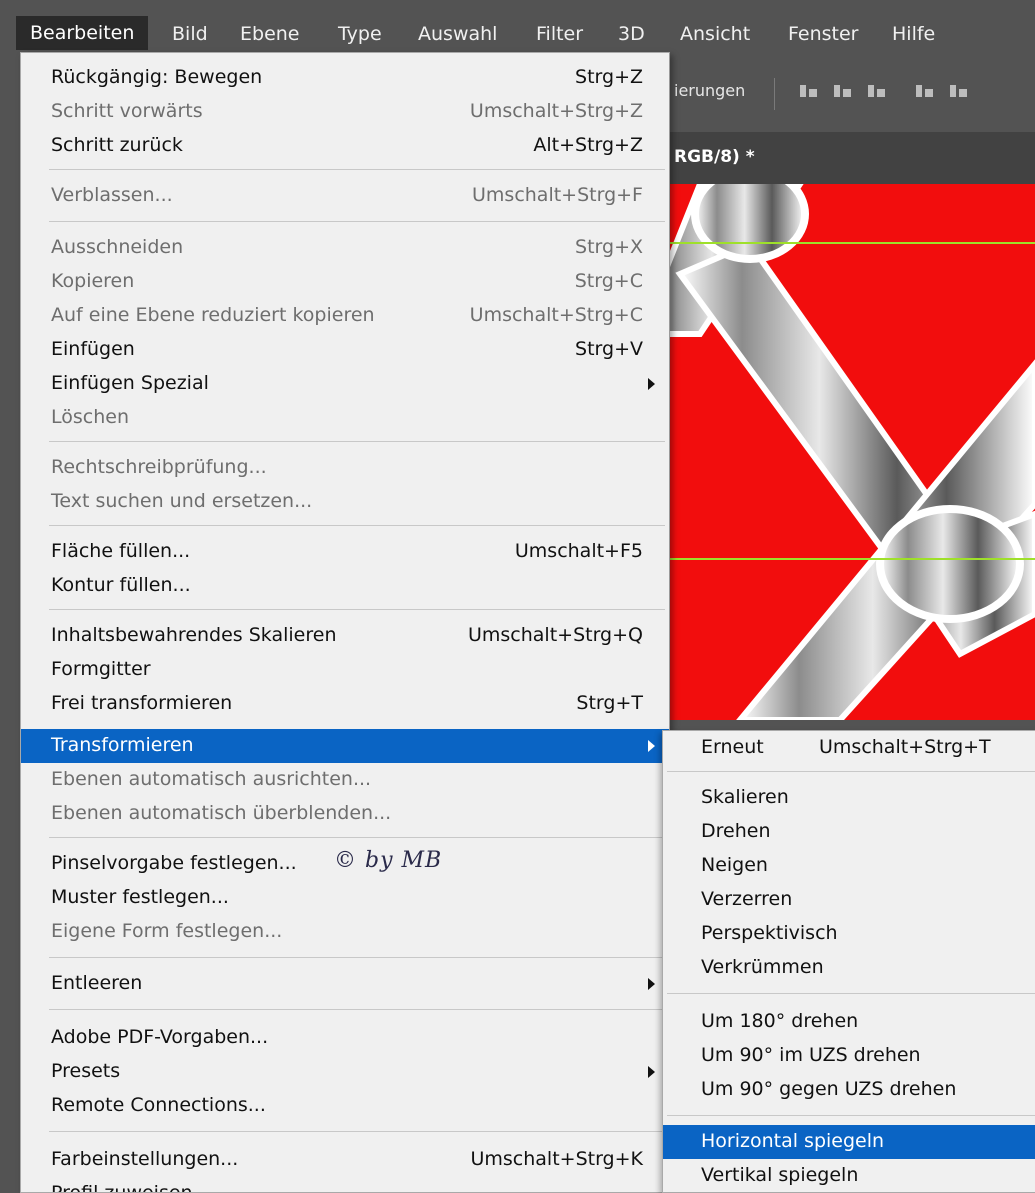 Image resolution: width=1035 pixels, height=1193 pixels. What do you see at coordinates (905, 747) in the screenshot?
I see `menu-item-shortcut: Umschalt+Strg+T` at bounding box center [905, 747].